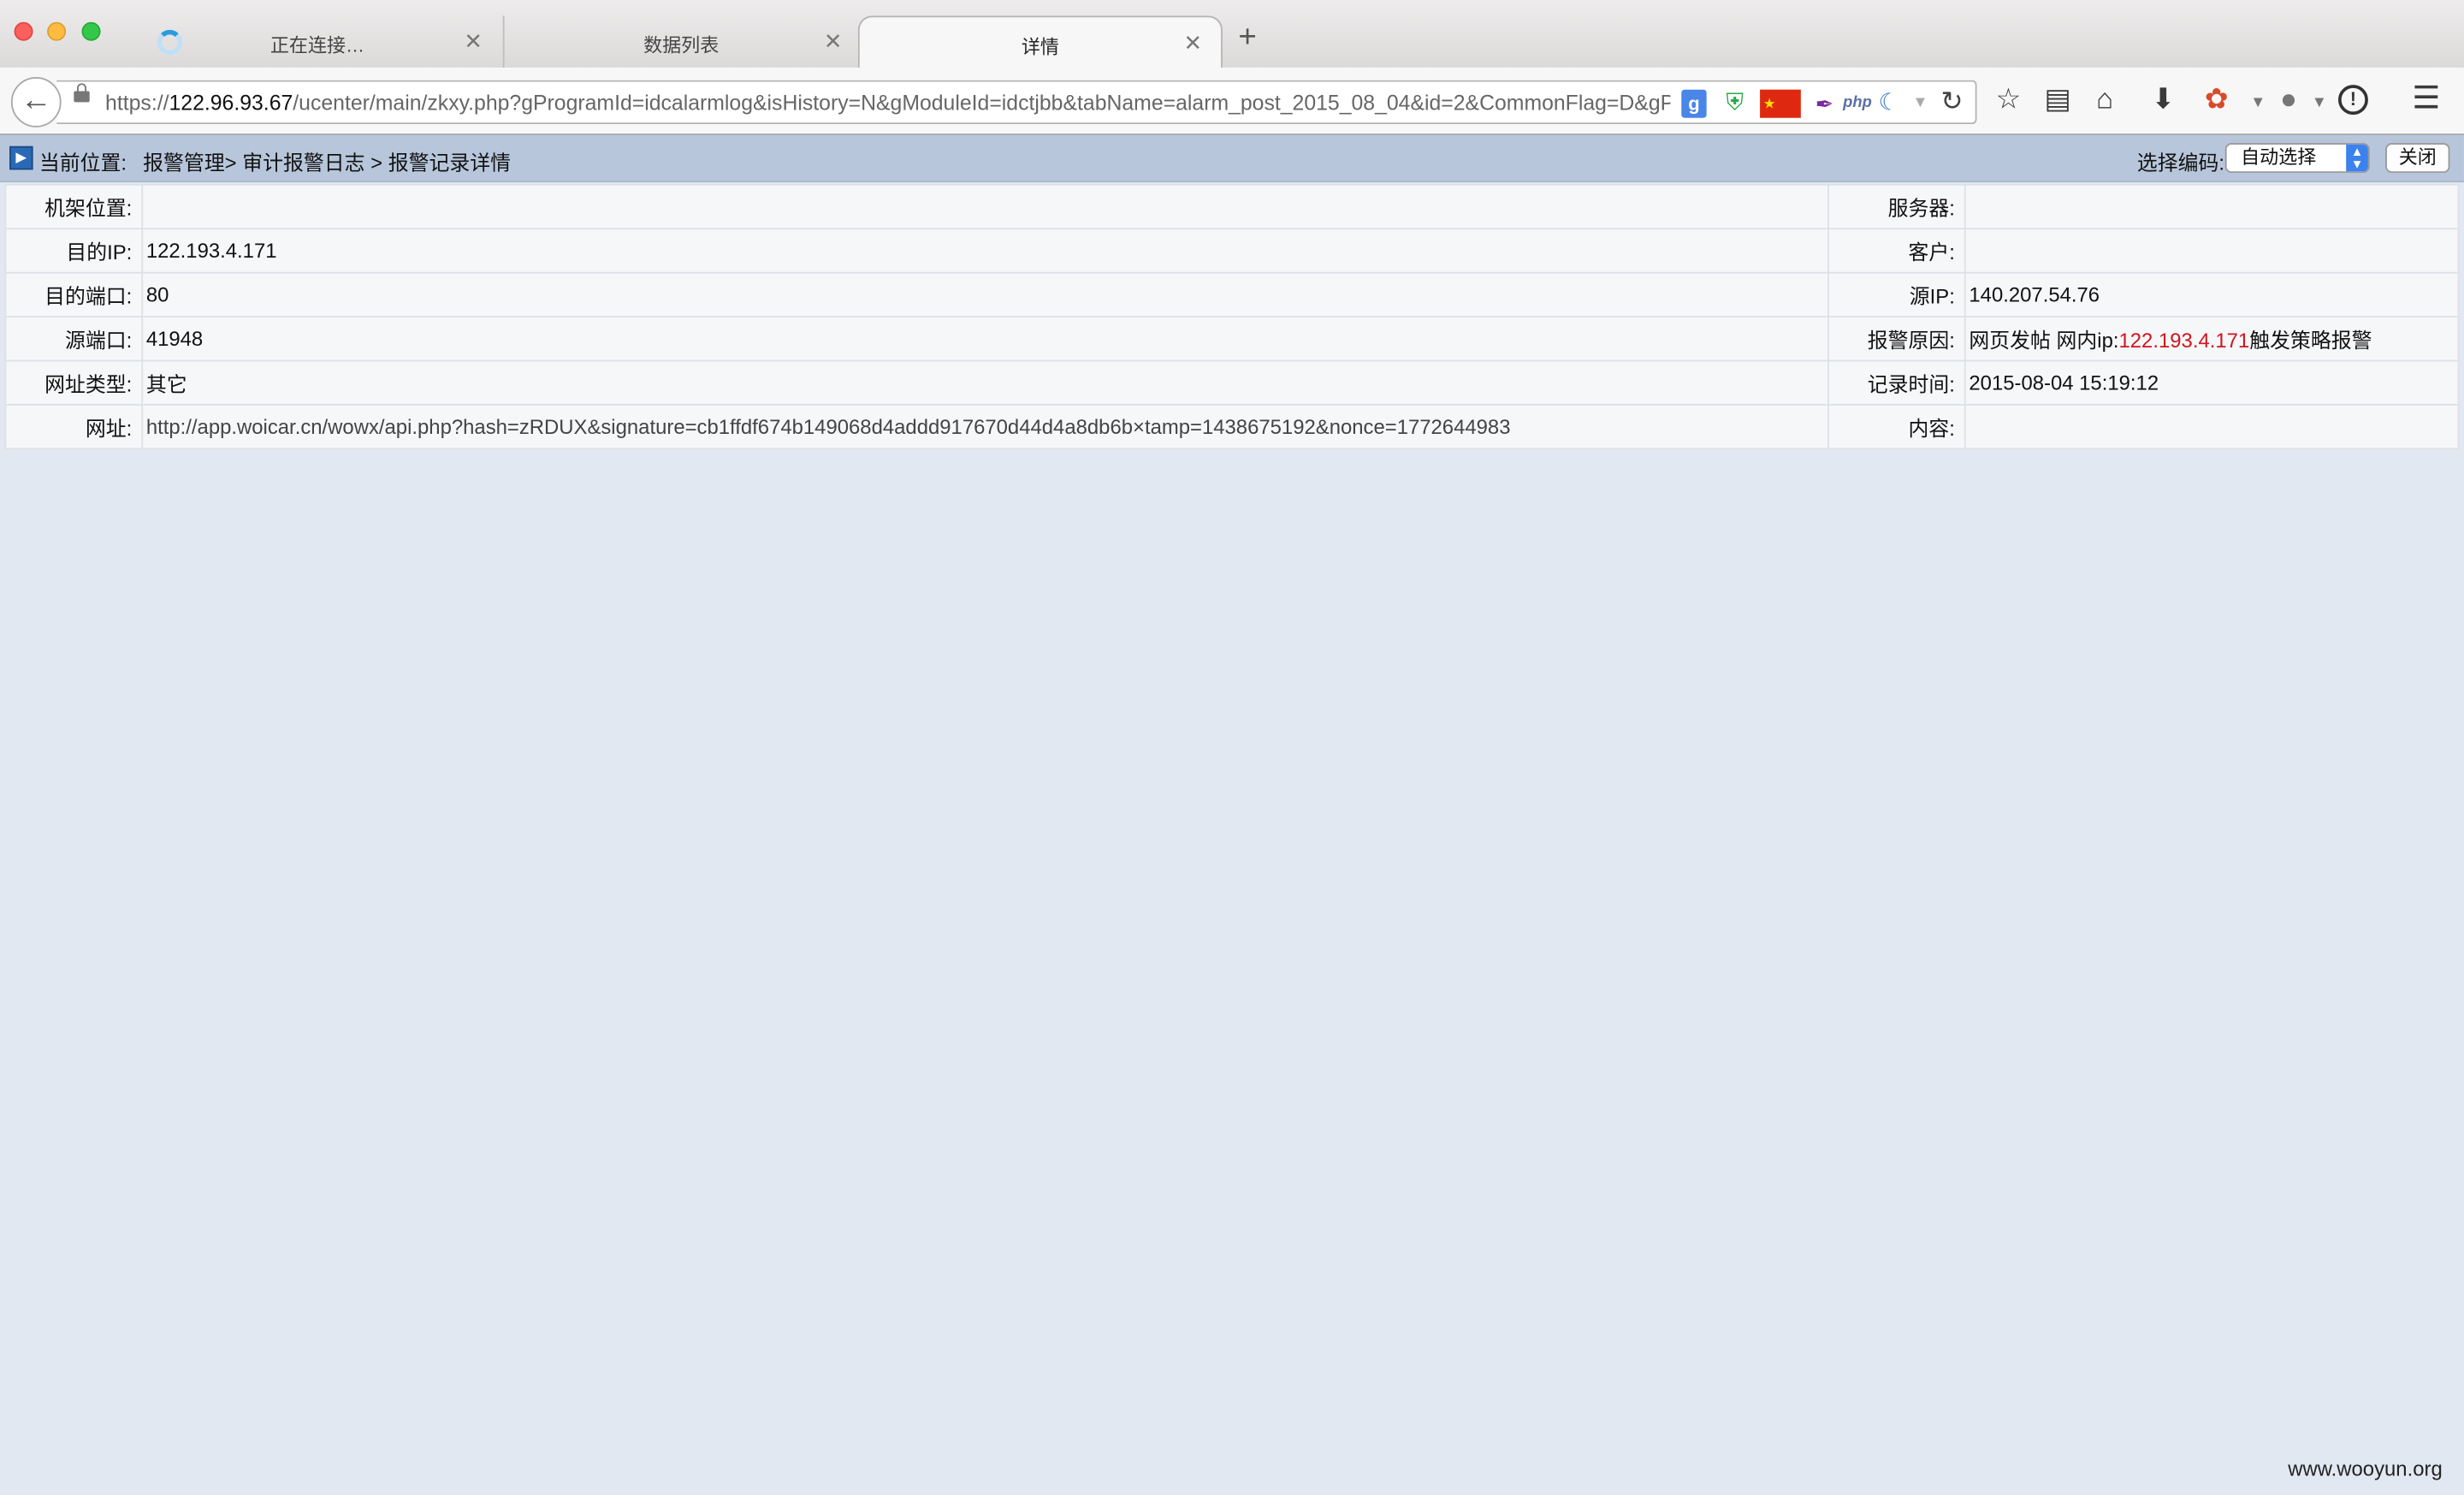  What do you see at coordinates (1040, 47) in the screenshot?
I see `tab-label: 详情` at bounding box center [1040, 47].